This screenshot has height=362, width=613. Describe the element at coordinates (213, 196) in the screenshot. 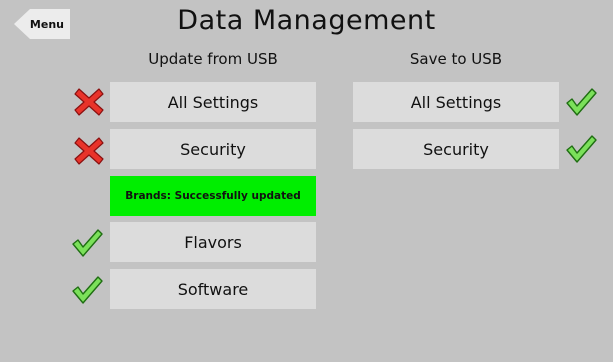

I see `status-banner: Brands: Successfully updated` at that location.